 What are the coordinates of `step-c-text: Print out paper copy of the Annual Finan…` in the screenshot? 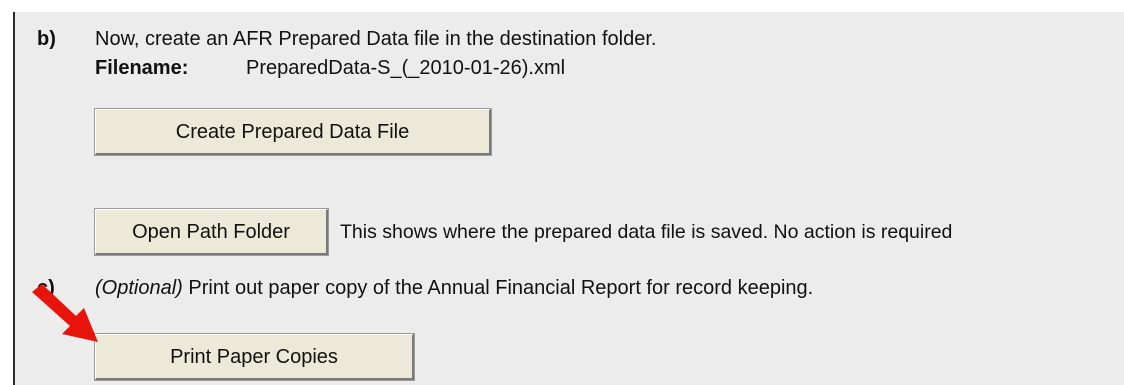 It's located at (498, 288).